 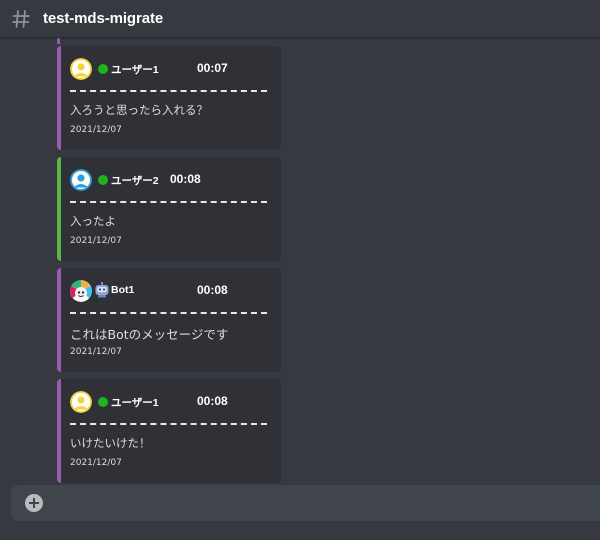 What do you see at coordinates (81, 180) in the screenshot?
I see `blue-user-avatar` at bounding box center [81, 180].